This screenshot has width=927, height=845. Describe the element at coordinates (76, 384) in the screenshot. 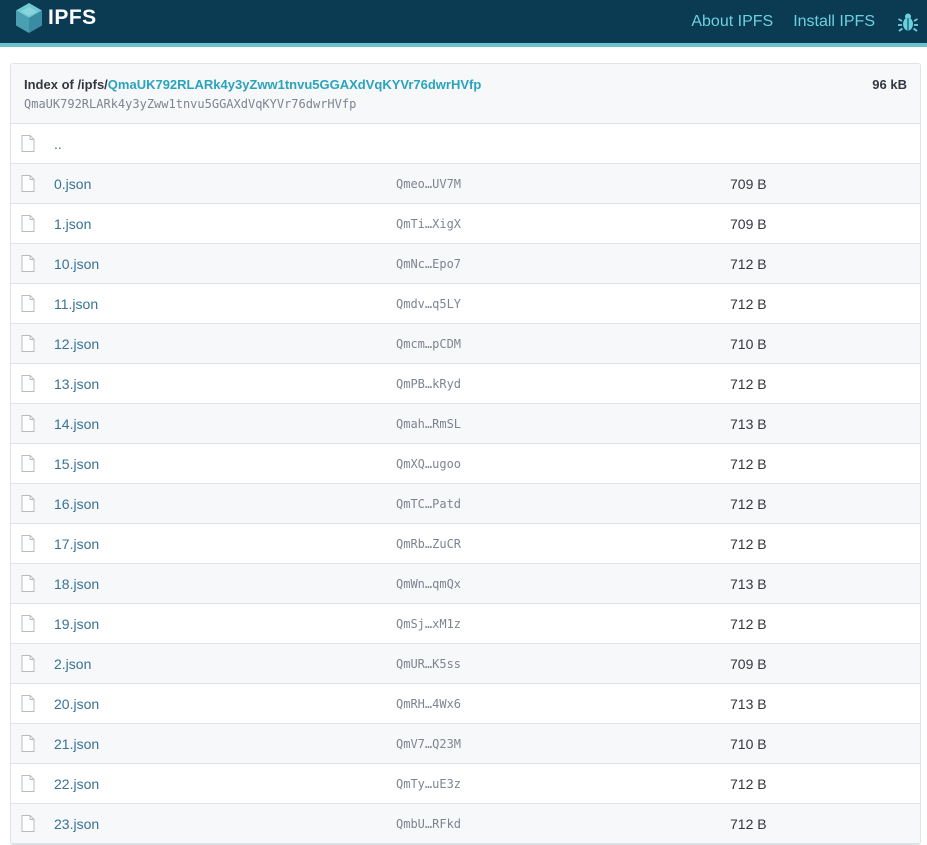

I see `file-name-link: 13.json` at that location.